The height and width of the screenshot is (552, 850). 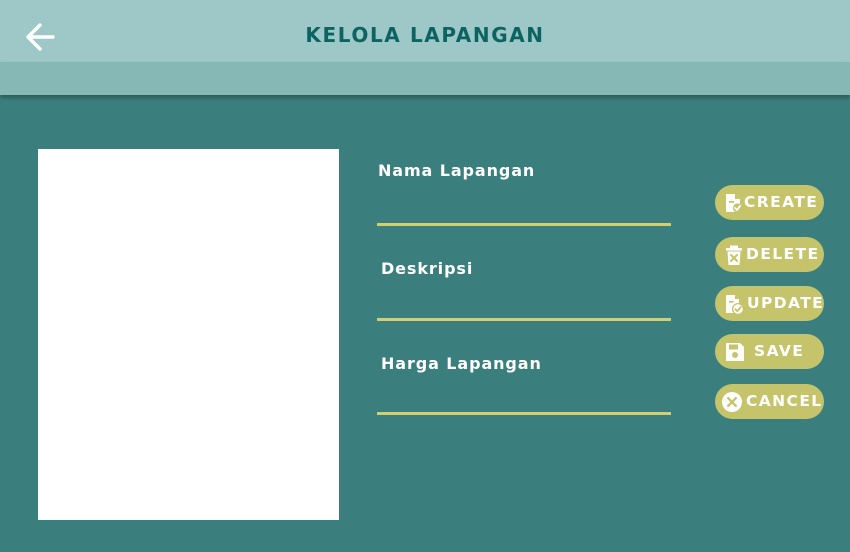 What do you see at coordinates (786, 303) in the screenshot?
I see `update-button-label: UPDATE` at bounding box center [786, 303].